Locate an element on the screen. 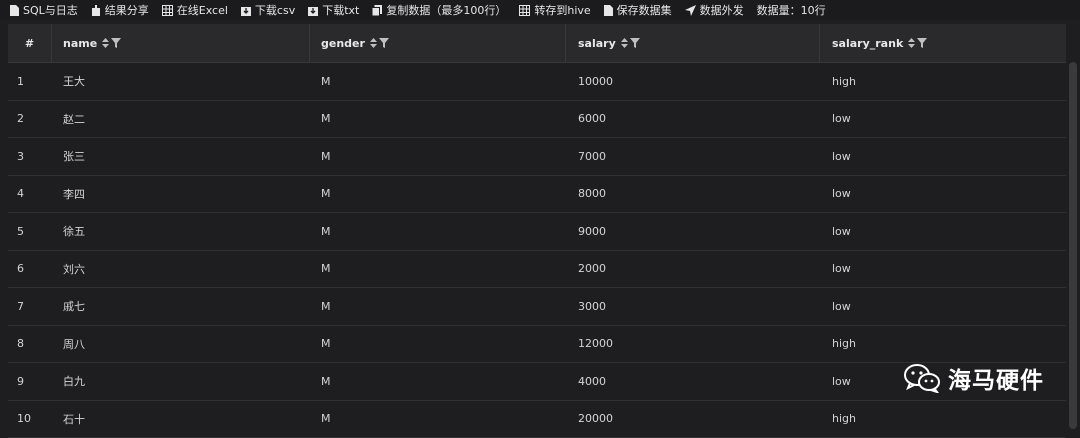 This screenshot has height=438, width=1080. cell-index: 10 is located at coordinates (30, 418).